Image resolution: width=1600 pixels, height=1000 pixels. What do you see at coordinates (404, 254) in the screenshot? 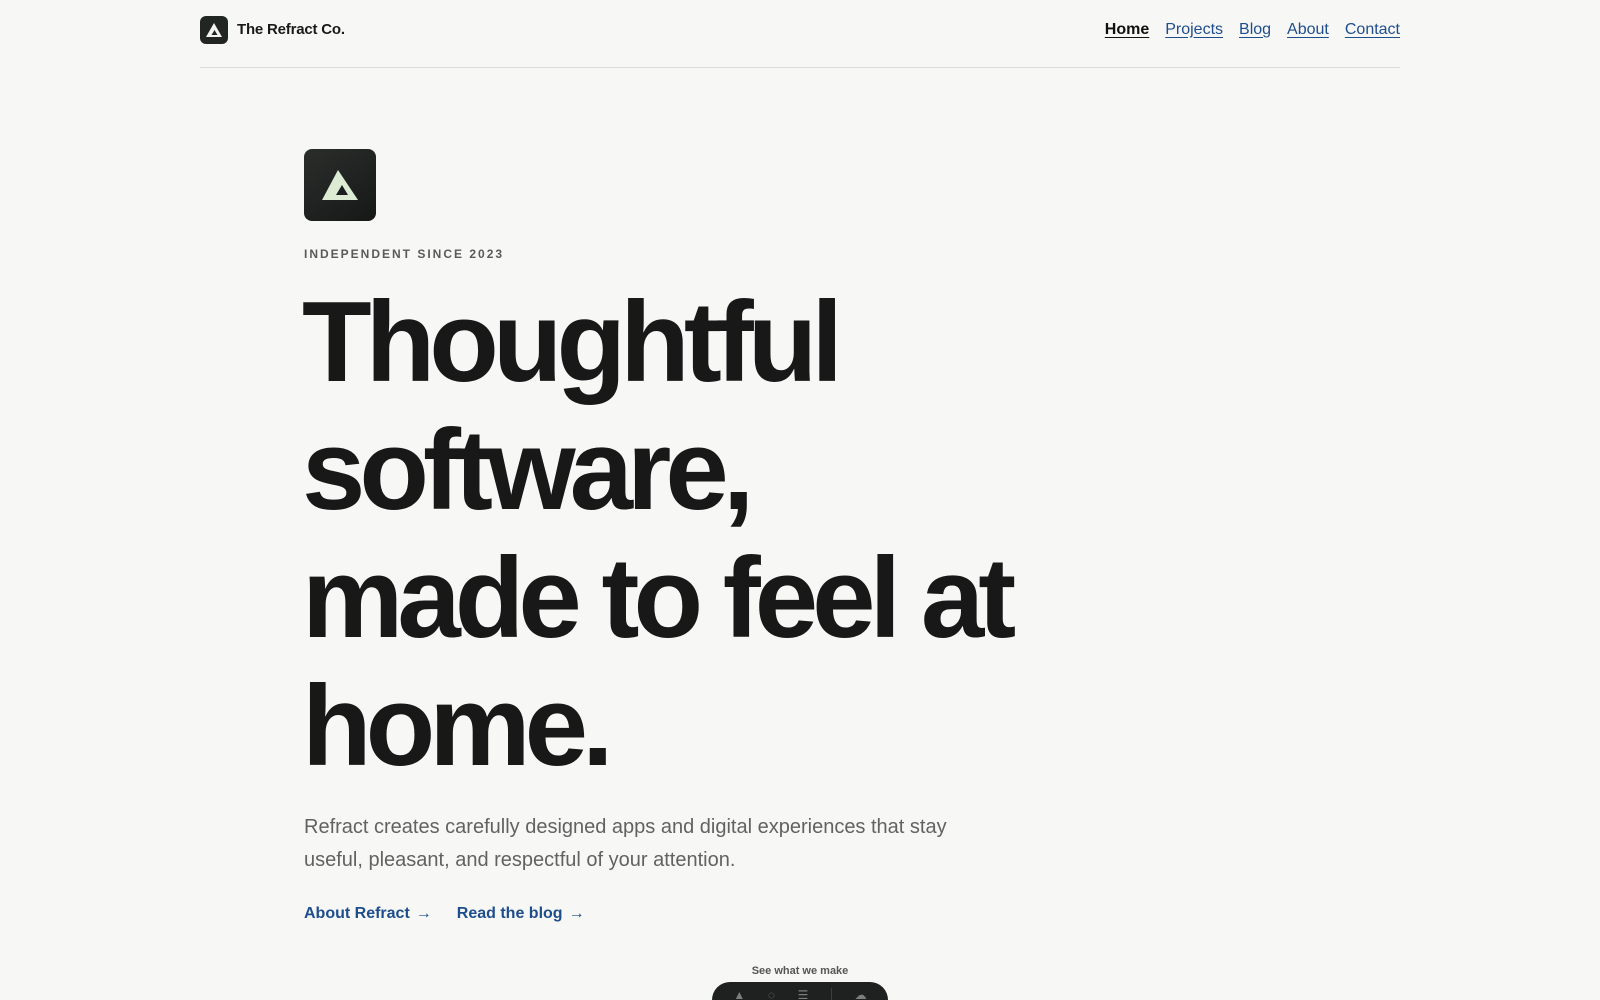
I see `hero-eyebrow: INDEPENDENT SINCE 2023` at bounding box center [404, 254].